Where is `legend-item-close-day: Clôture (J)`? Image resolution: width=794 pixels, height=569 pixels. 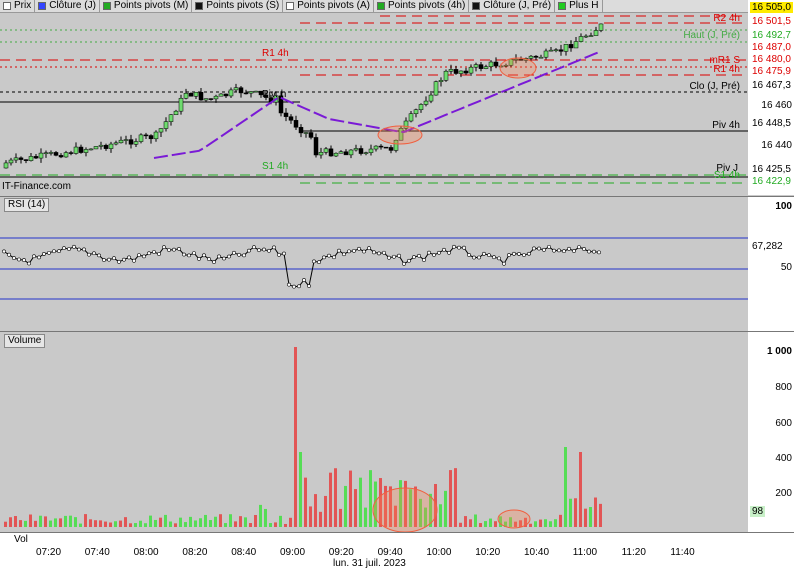 legend-item-close-day: Clôture (J) is located at coordinates (67, 6).